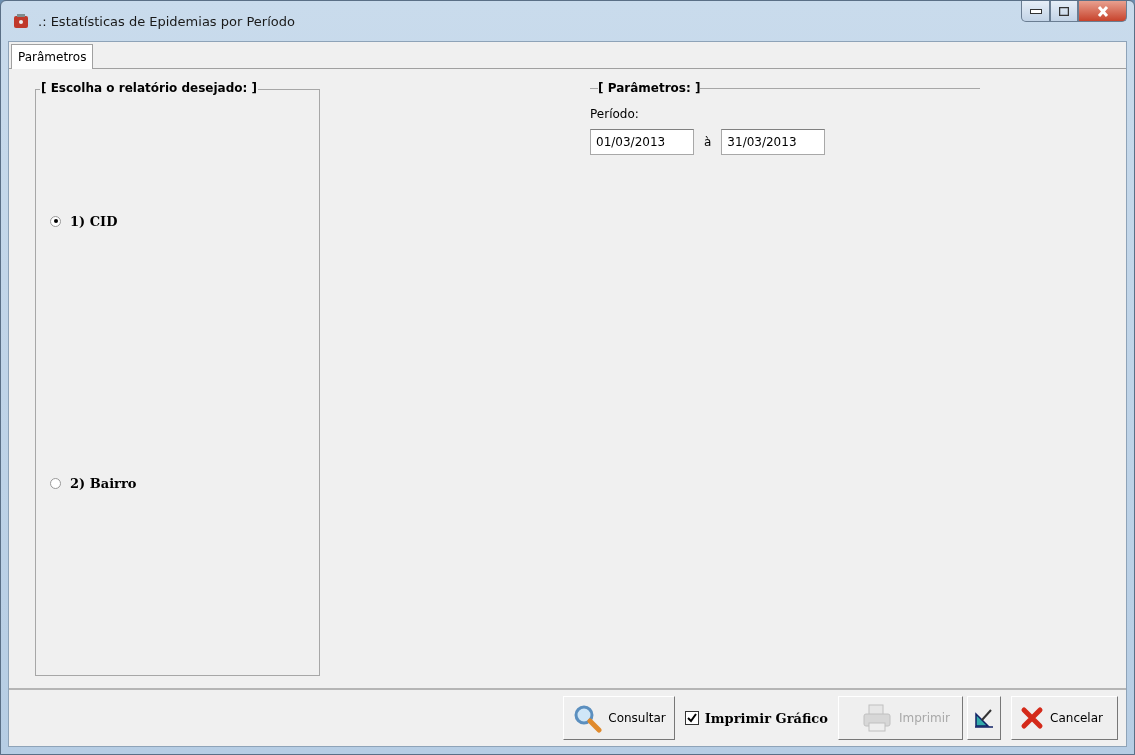  I want to click on tab: Parâmetros, so click(52, 56).